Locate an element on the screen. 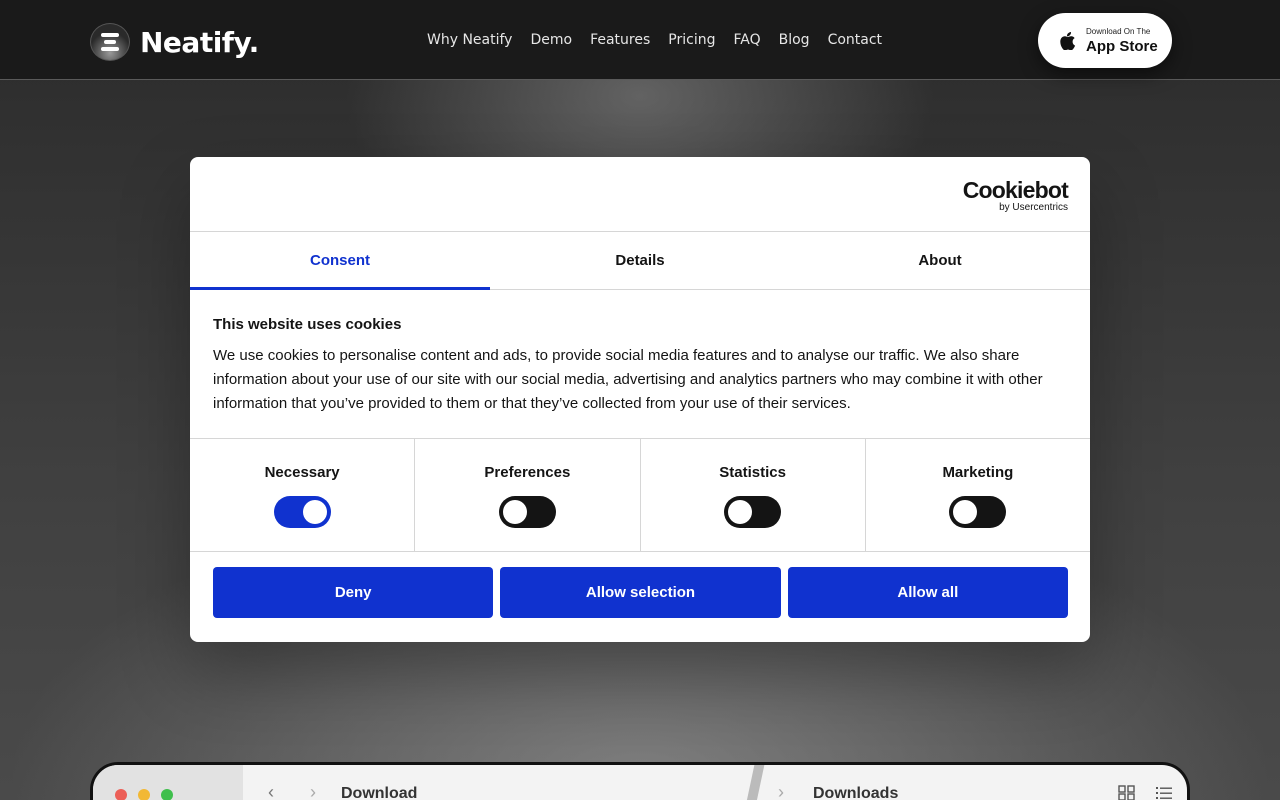  app-preview-window: ‹ › Download › Downloads is located at coordinates (640, 781).